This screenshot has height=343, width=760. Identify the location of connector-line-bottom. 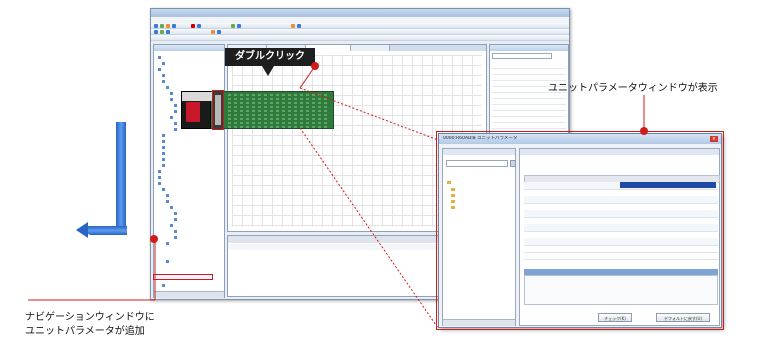
(369, 228).